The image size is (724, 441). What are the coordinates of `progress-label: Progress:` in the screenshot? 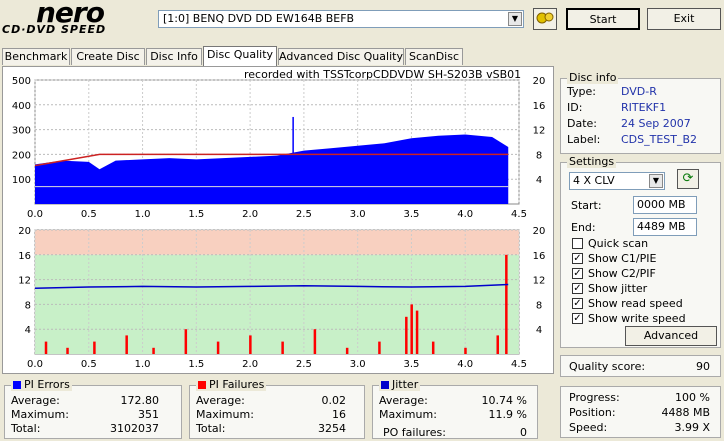 It's located at (594, 397).